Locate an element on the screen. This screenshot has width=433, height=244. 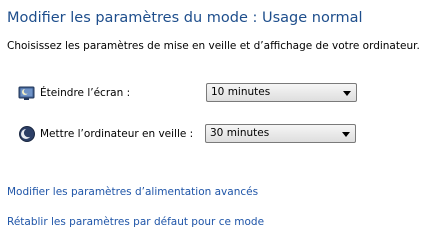
sleep-select: 30 minutes is located at coordinates (280, 133).